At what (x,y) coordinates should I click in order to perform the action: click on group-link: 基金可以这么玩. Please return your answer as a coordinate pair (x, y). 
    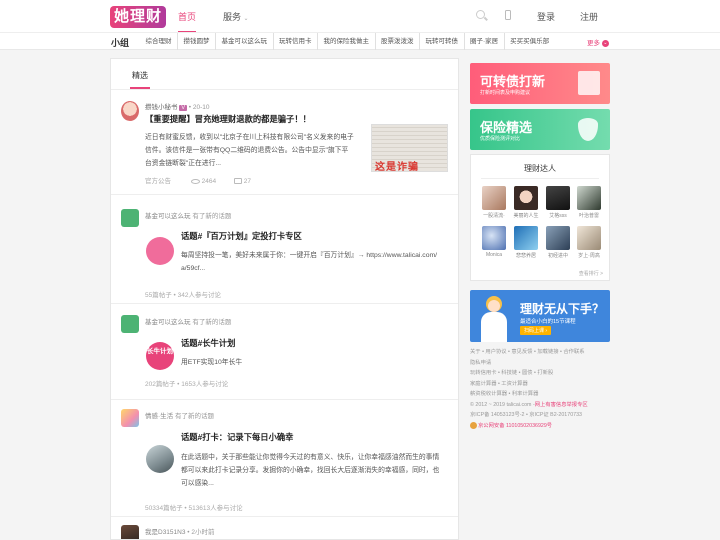
    Looking at the image, I should click on (244, 41).